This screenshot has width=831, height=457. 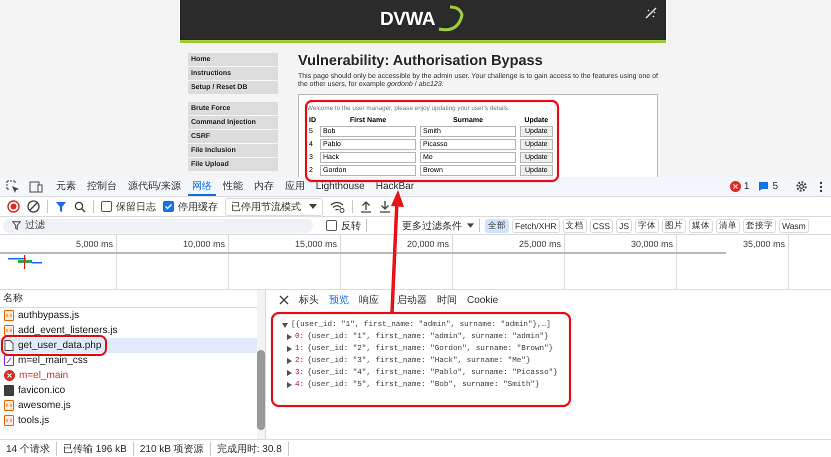 I want to click on devtools-tab: HackBar, so click(x=395, y=186).